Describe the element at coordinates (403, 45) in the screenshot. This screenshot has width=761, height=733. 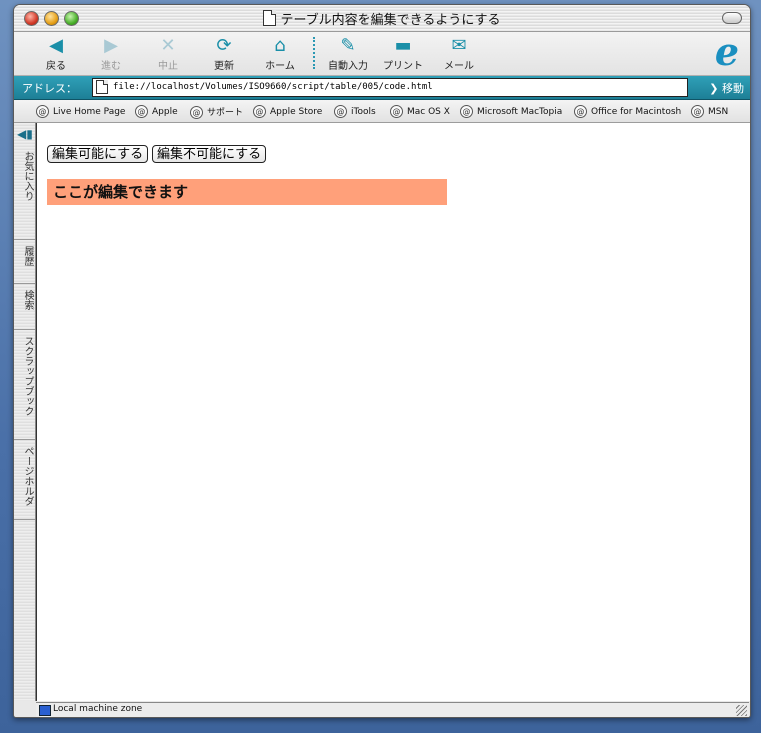
I see `printer-icon: ▬` at that location.